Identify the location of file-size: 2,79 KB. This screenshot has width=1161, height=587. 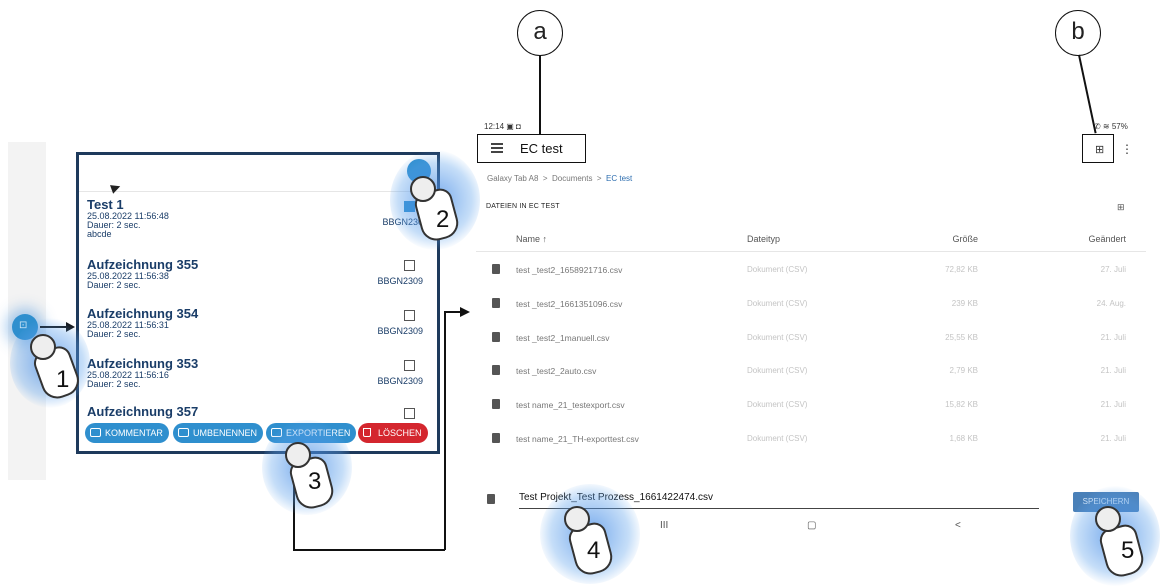
(963, 370).